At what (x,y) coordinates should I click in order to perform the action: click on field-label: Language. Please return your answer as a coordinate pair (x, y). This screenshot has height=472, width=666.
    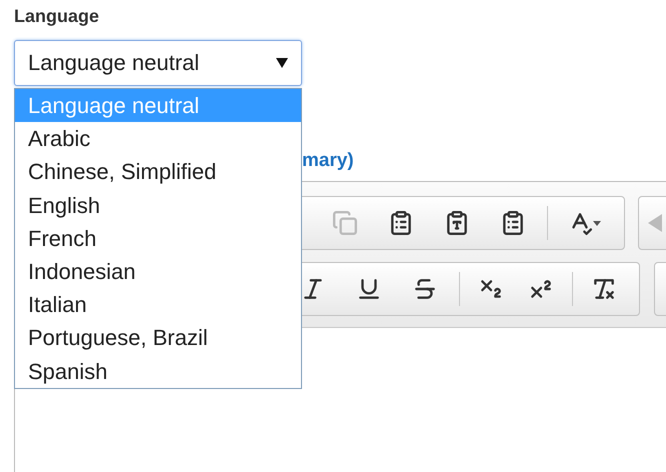
    Looking at the image, I should click on (57, 17).